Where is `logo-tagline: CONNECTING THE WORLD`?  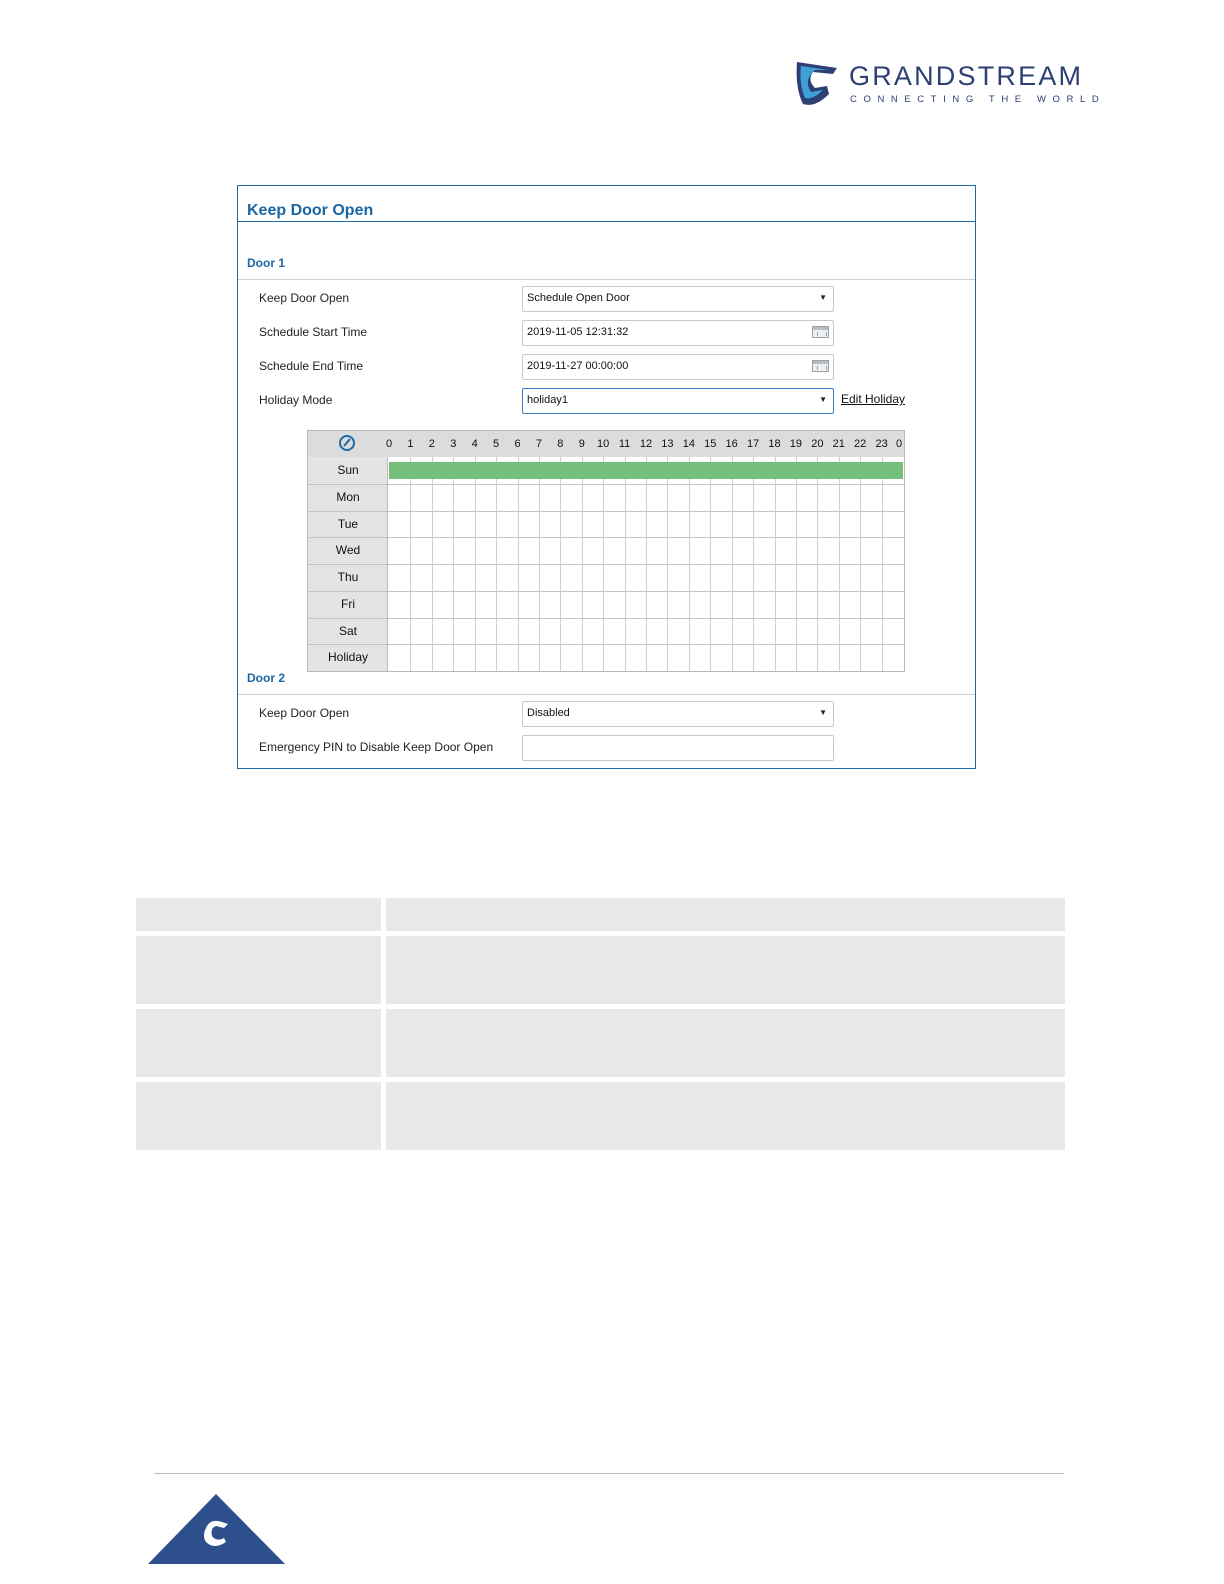
logo-tagline: CONNECTING THE WORLD is located at coordinates (978, 99).